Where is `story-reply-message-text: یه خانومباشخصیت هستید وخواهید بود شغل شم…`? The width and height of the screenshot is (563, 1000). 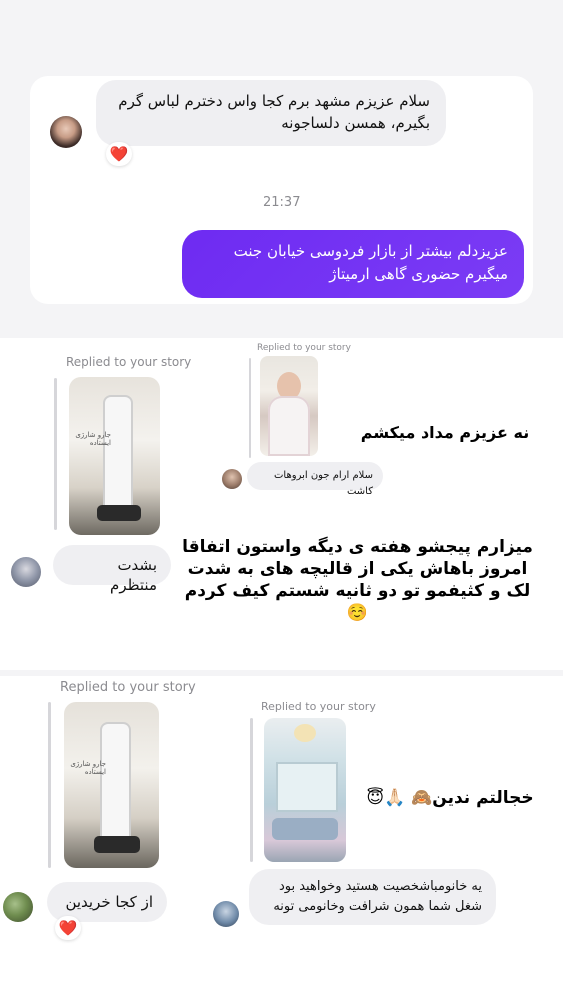
story-reply-message-text: یه خانومباشخصیت هستید وخواهید بود شغل شم… is located at coordinates (377, 896).